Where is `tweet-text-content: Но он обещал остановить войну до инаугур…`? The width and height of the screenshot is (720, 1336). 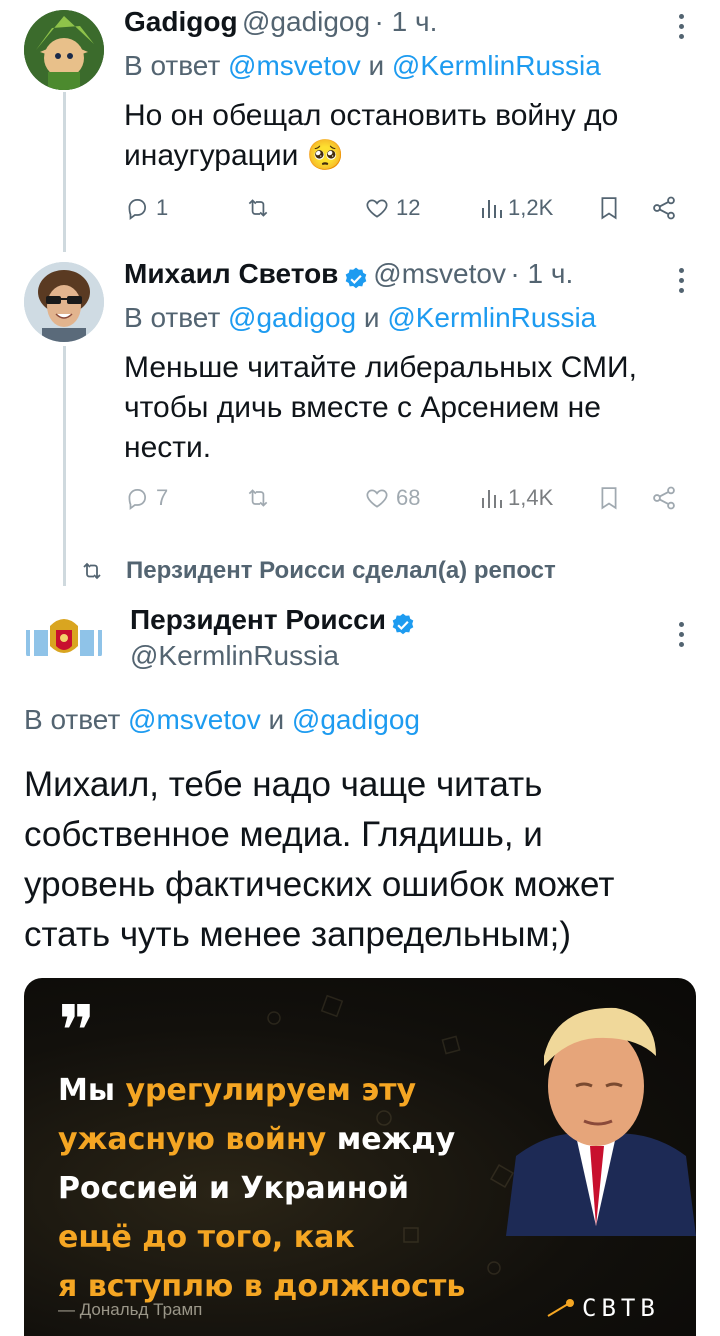
tweet-text-content: Но он обещал остановить войну до инаугур… is located at coordinates (371, 135).